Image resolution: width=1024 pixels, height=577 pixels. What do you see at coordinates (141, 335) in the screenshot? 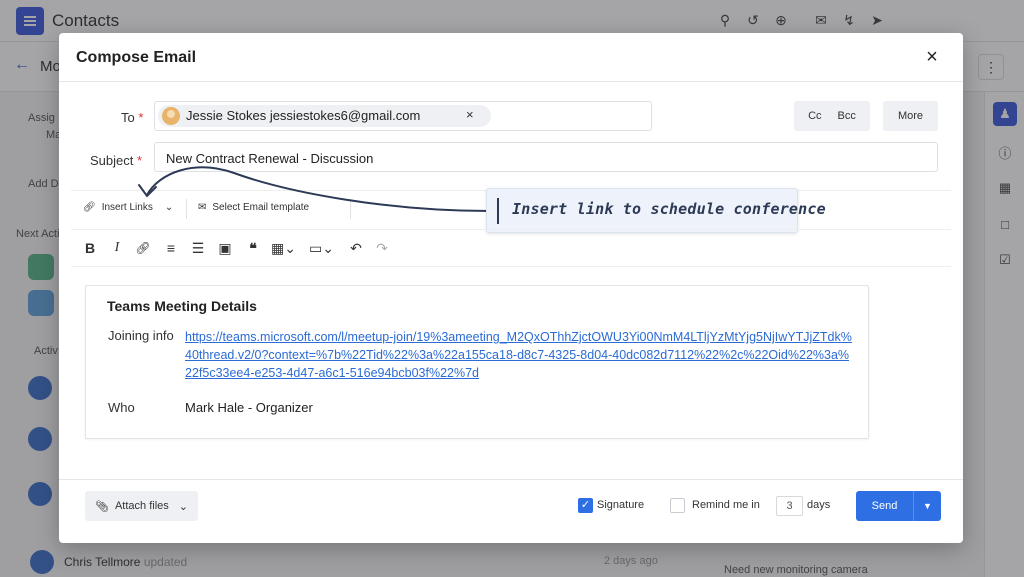
I see `joining-info-label: Joining info` at bounding box center [141, 335].